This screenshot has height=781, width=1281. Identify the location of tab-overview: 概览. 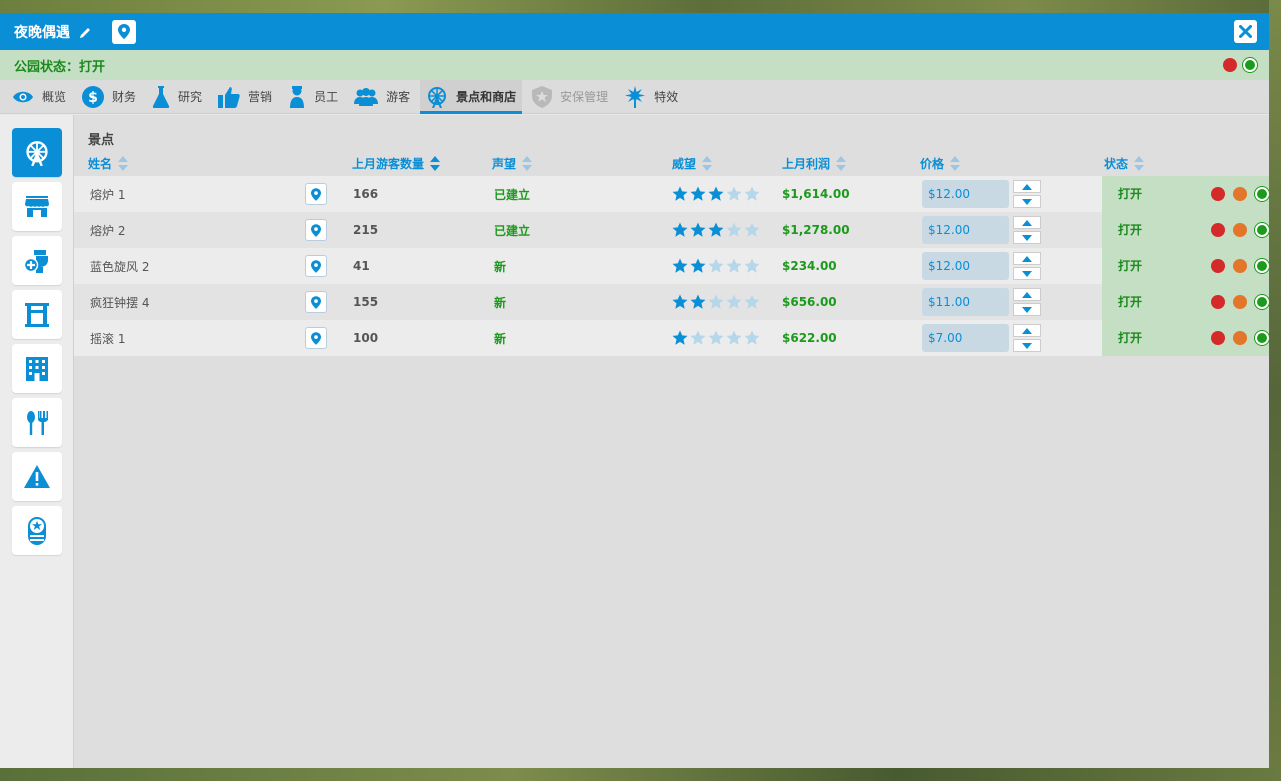
(39, 97).